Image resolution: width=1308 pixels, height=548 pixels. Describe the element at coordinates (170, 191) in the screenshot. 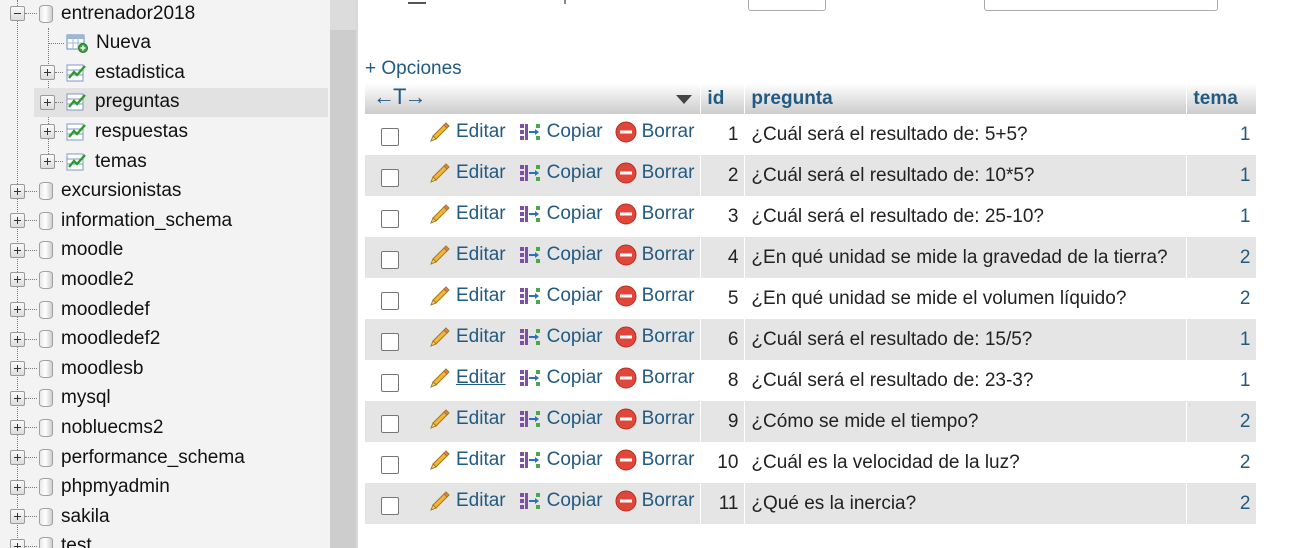

I see `tree-item-excursionistas: excursionistas` at that location.